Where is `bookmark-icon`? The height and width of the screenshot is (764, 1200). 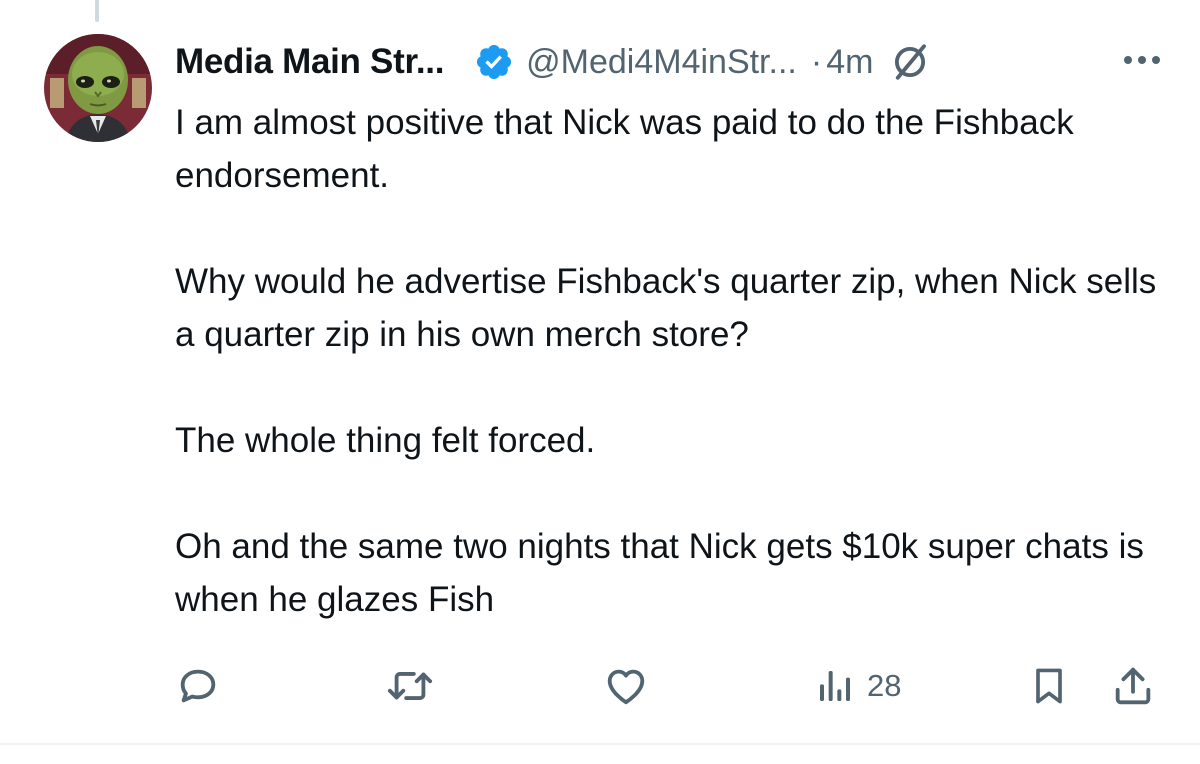 bookmark-icon is located at coordinates (1049, 686).